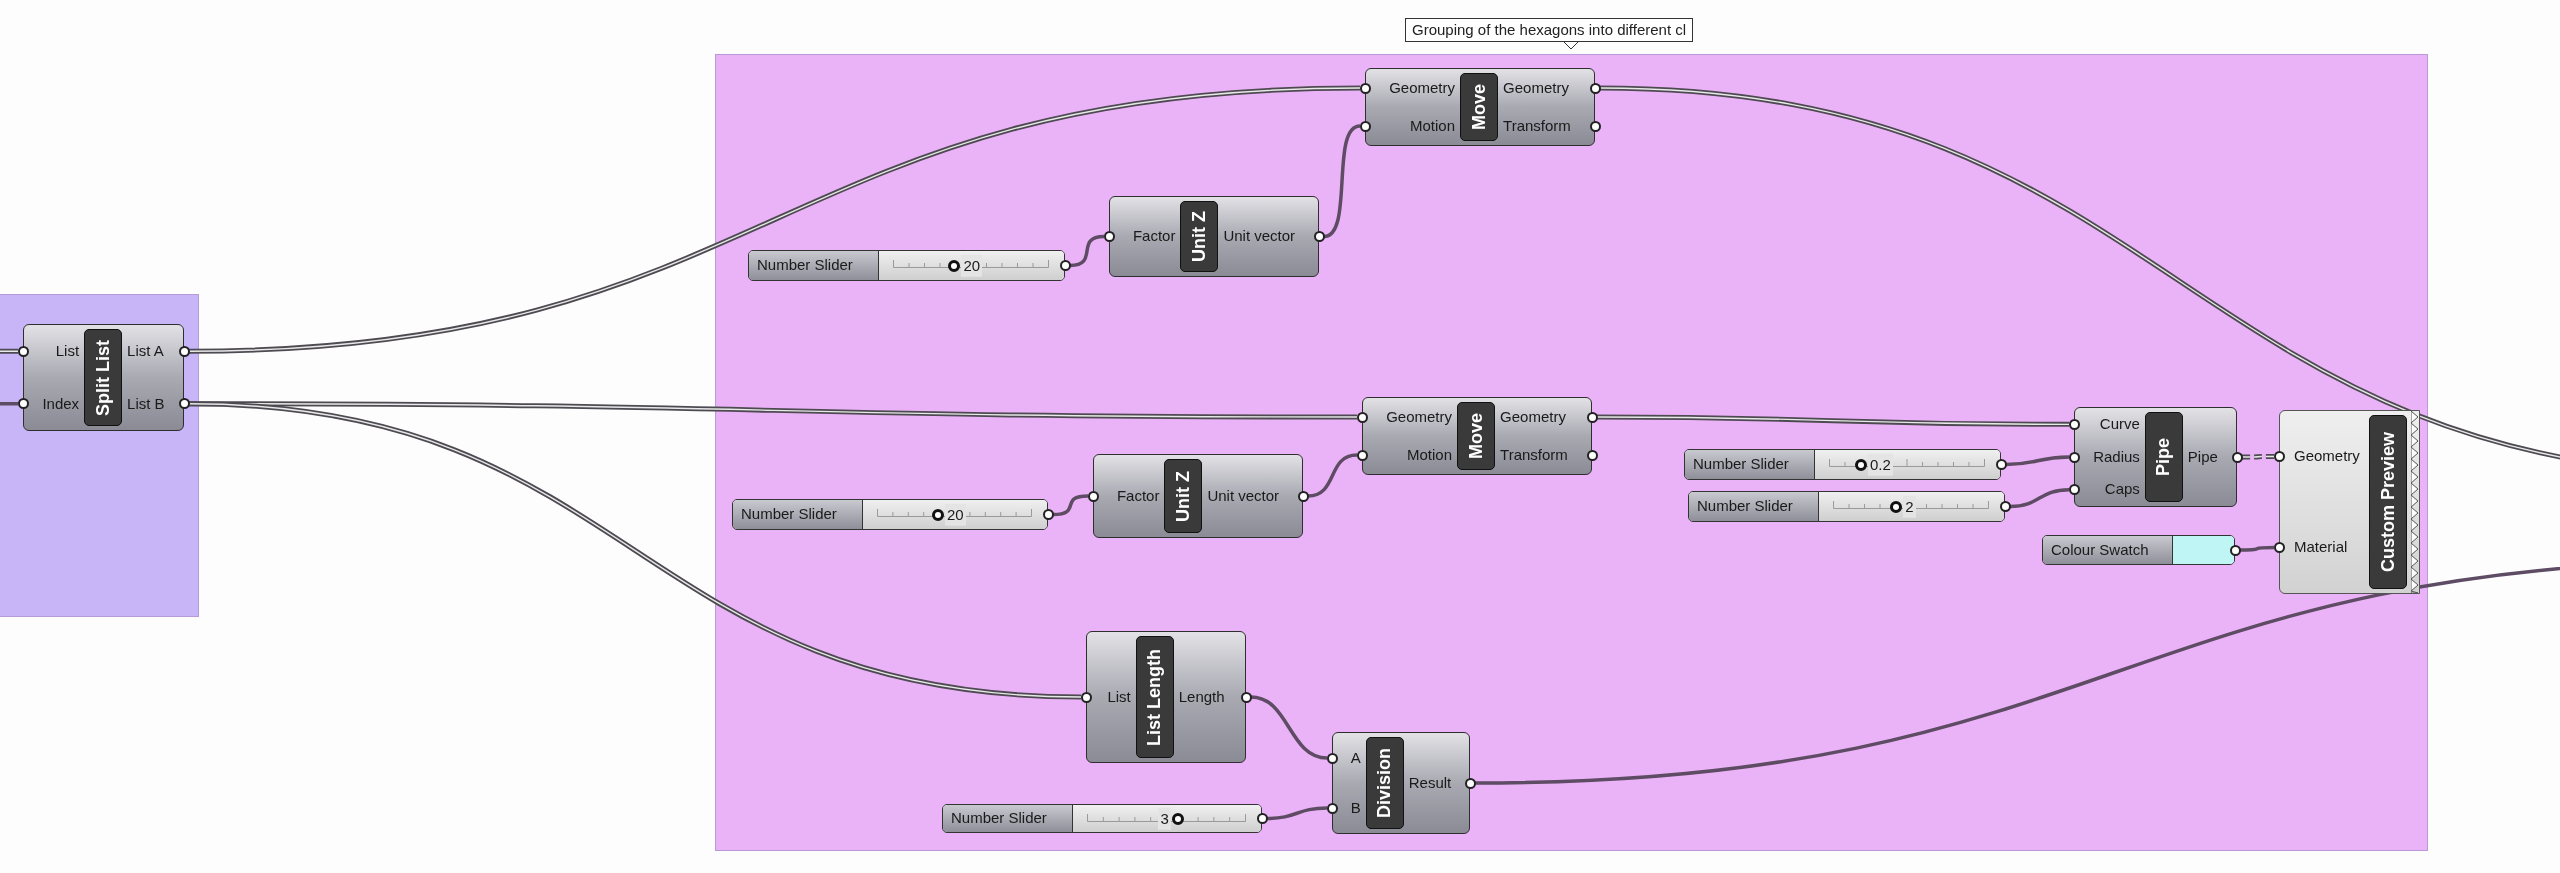  Describe the element at coordinates (145, 351) in the screenshot. I see `output-label: List A` at that location.